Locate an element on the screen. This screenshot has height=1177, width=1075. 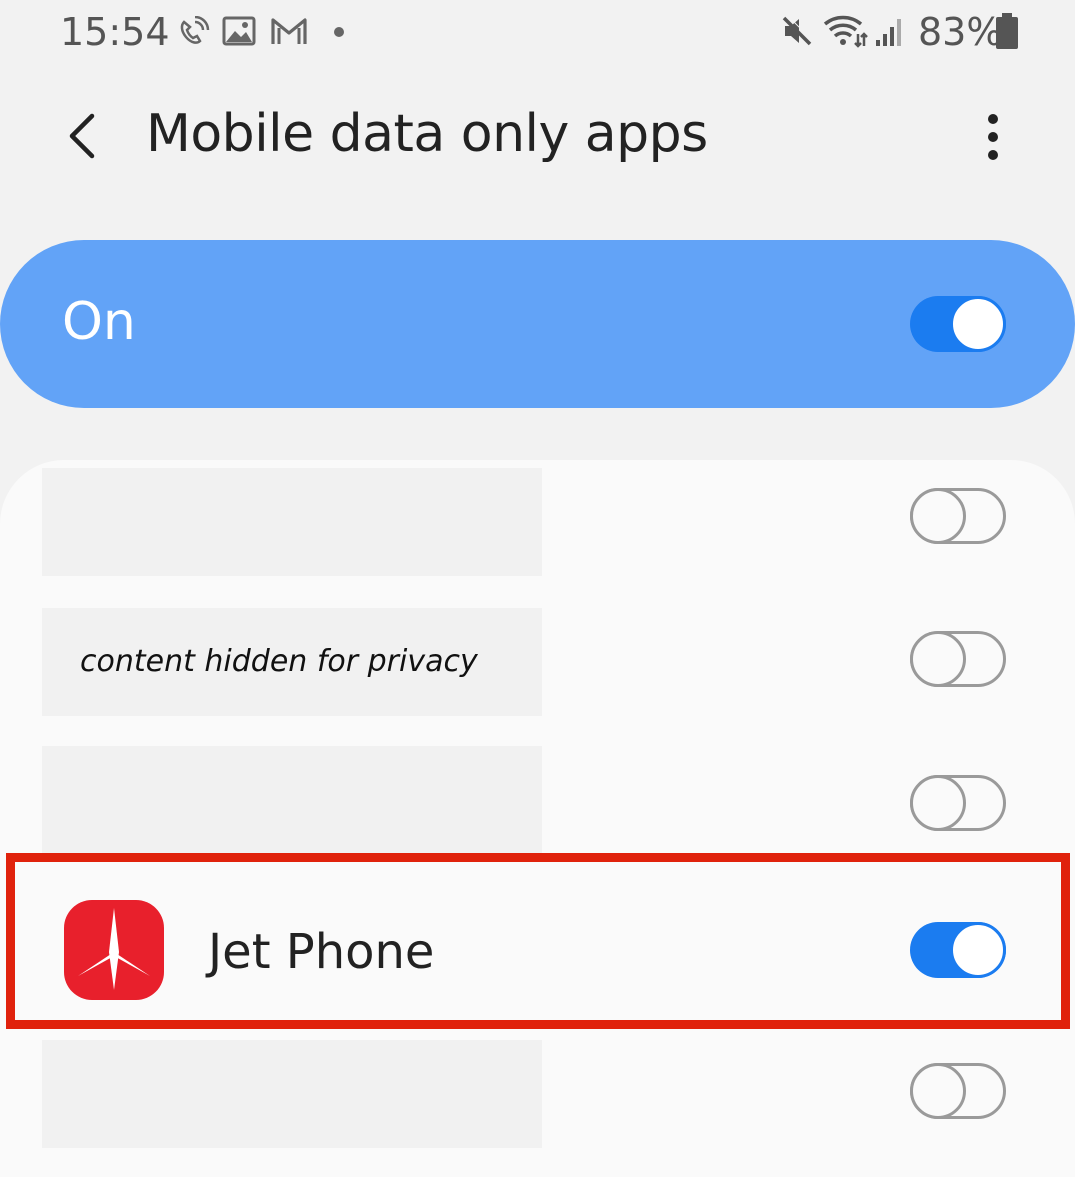
wifi-icon is located at coordinates (845, 31).